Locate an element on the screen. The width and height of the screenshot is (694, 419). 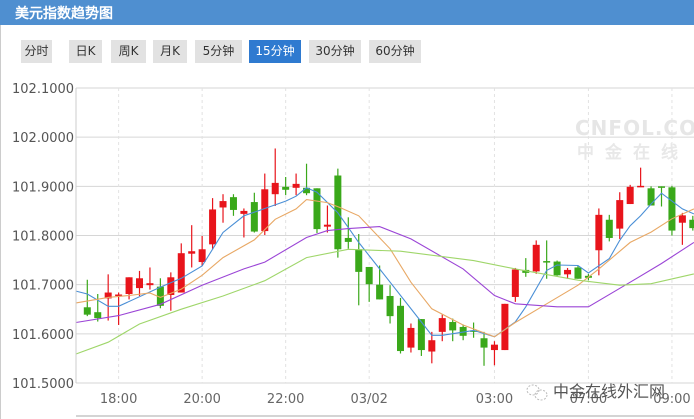
wechat-icon is located at coordinates (537, 392).